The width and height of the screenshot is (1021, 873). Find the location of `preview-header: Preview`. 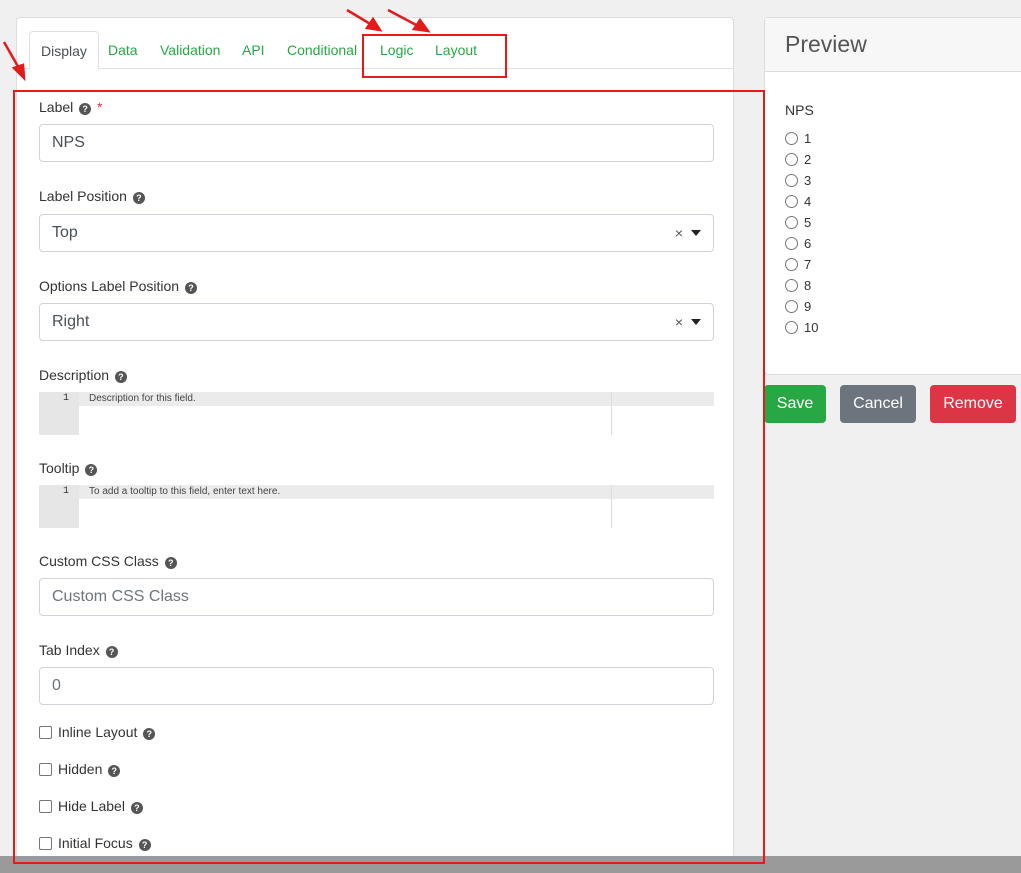

preview-header: Preview is located at coordinates (893, 45).